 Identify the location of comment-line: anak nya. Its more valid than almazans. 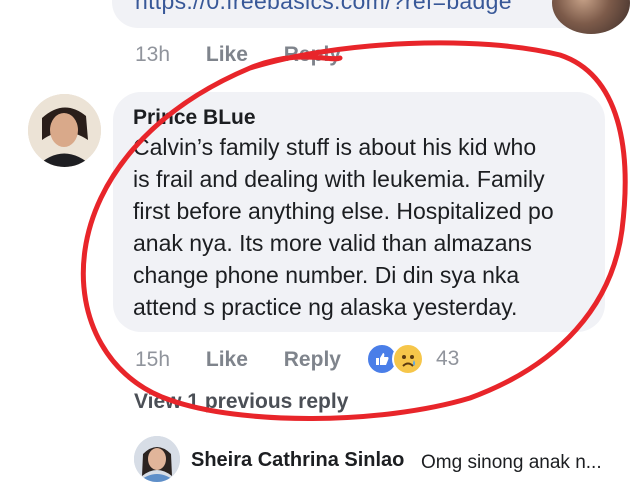
(332, 243).